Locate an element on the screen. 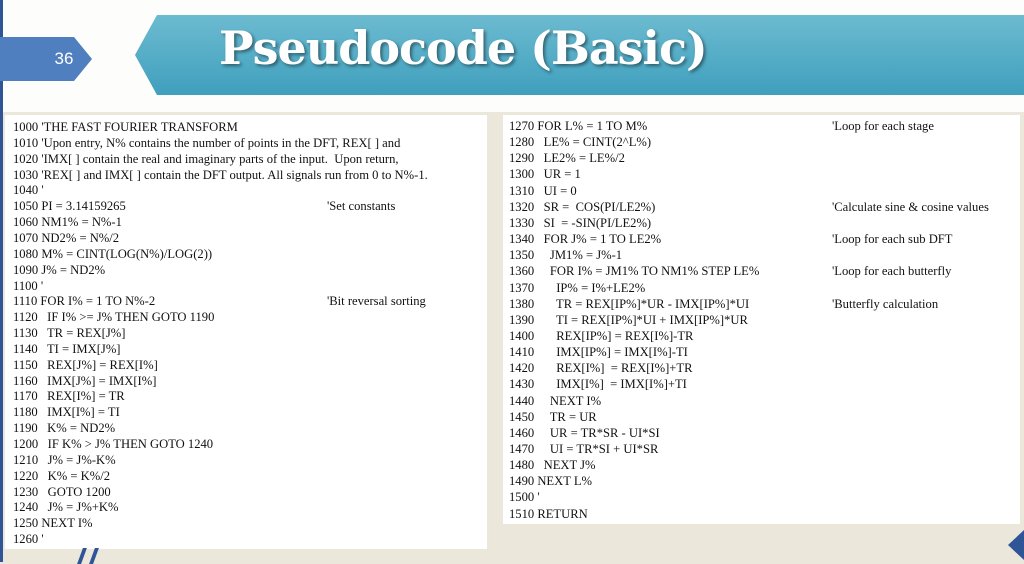  line-number: 1460 is located at coordinates (522, 432).